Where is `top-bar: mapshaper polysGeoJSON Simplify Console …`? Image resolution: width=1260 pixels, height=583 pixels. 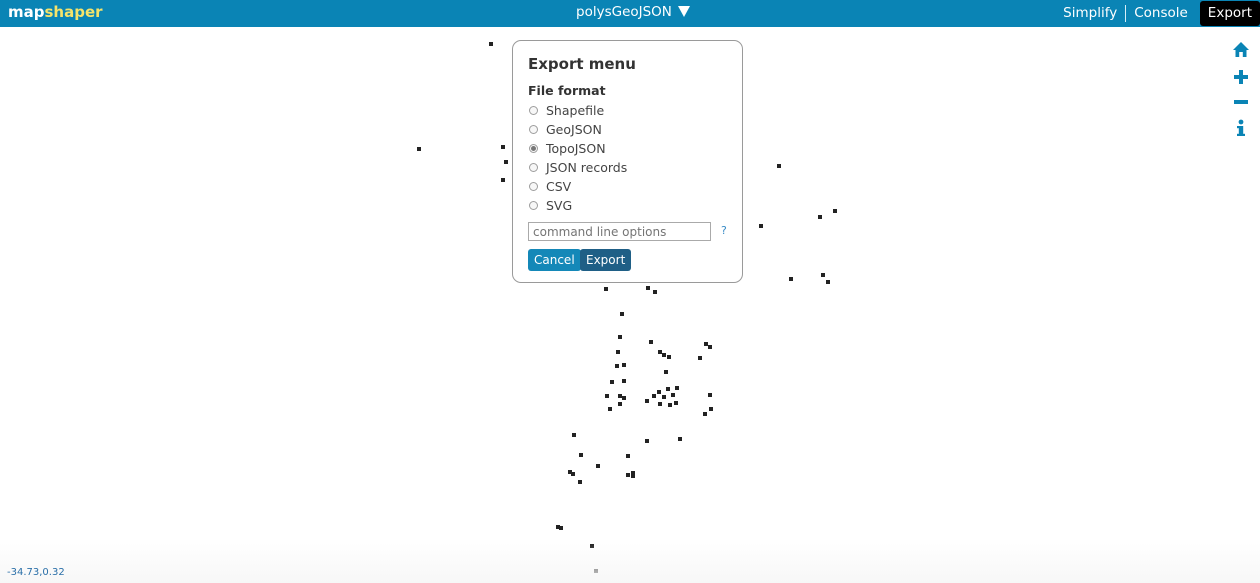
top-bar: mapshaper polysGeoJSON Simplify Console … is located at coordinates (630, 13).